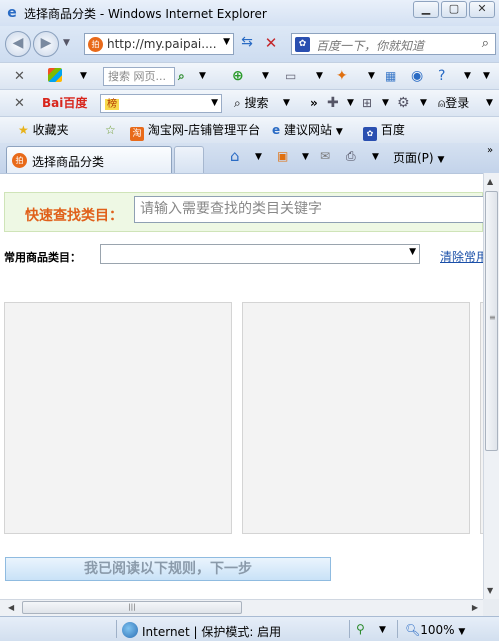 This screenshot has height=641, width=499. Describe the element at coordinates (211, 631) in the screenshot. I see `security-zone: Internet | 保护模式: 启用` at that location.